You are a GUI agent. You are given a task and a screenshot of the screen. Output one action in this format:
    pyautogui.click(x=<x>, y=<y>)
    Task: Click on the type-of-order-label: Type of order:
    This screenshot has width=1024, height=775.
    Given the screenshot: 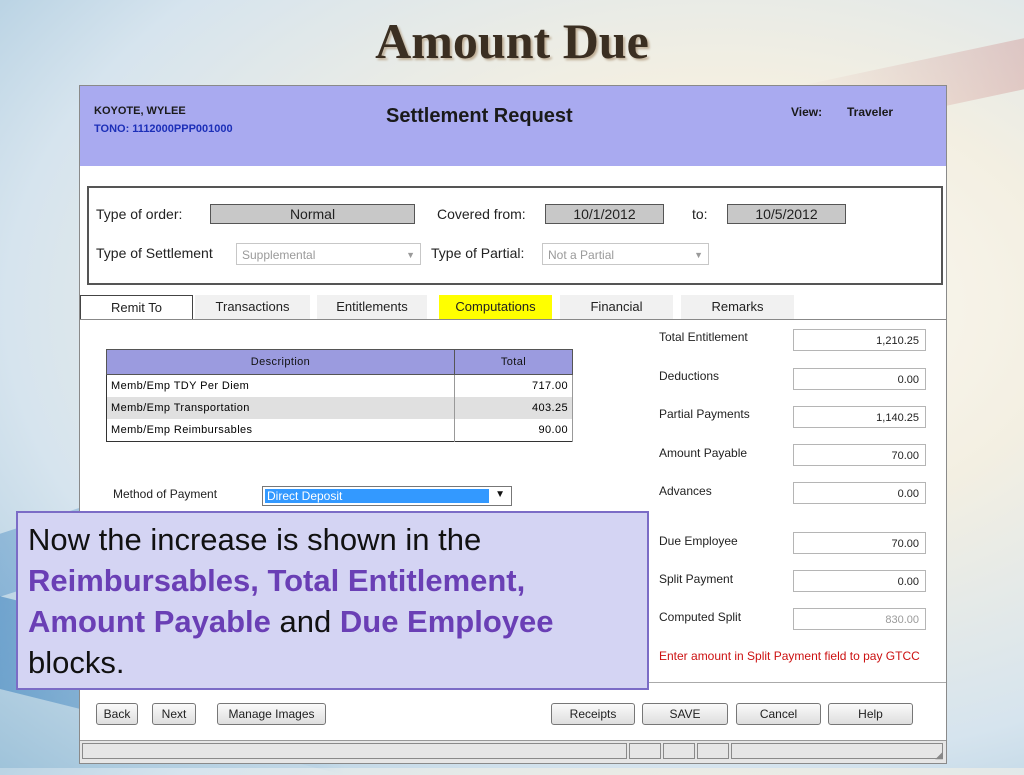 What is the action you would take?
    pyautogui.click(x=139, y=214)
    